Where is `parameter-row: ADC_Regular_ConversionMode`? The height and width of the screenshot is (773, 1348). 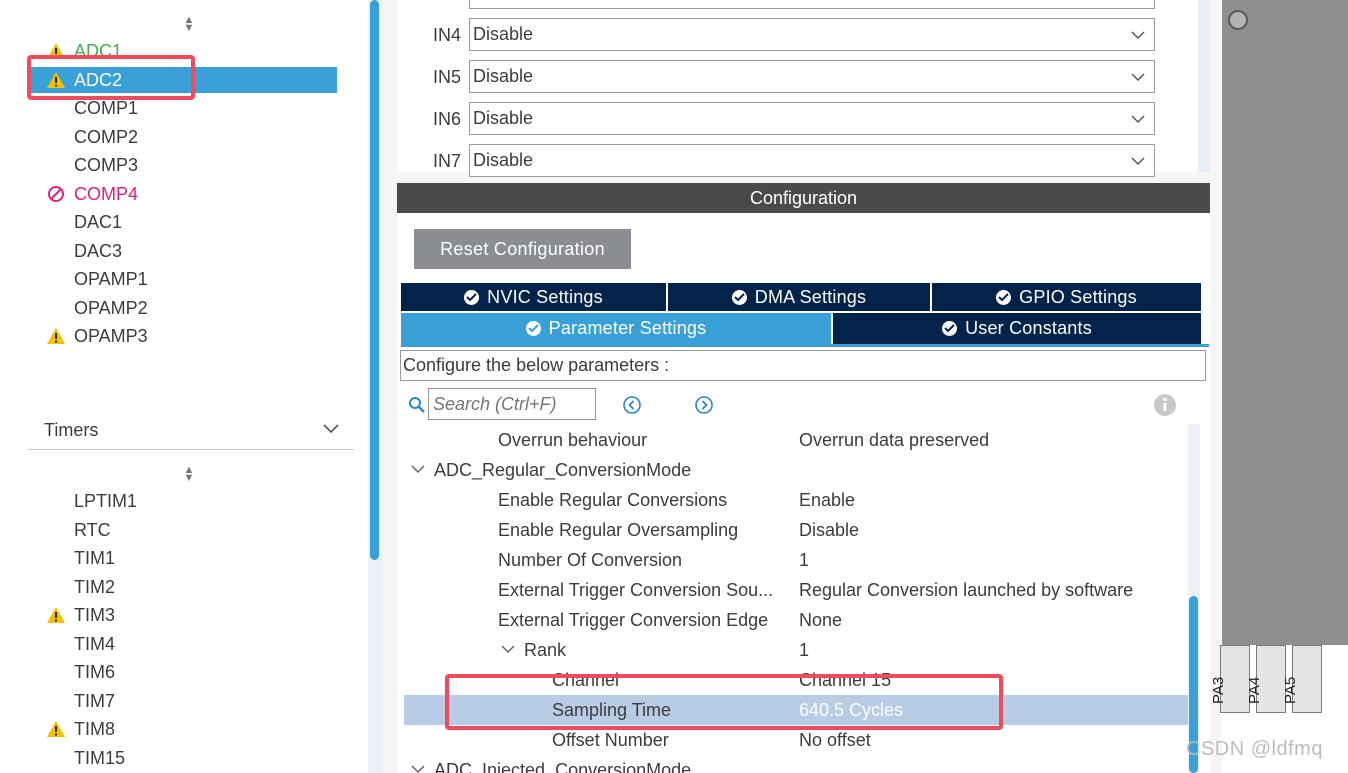
parameter-row: ADC_Regular_ConversionMode is located at coordinates (796, 470).